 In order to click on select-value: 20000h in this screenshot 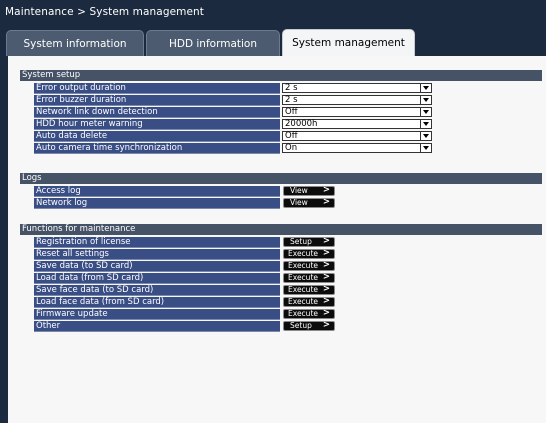, I will do `click(301, 124)`.